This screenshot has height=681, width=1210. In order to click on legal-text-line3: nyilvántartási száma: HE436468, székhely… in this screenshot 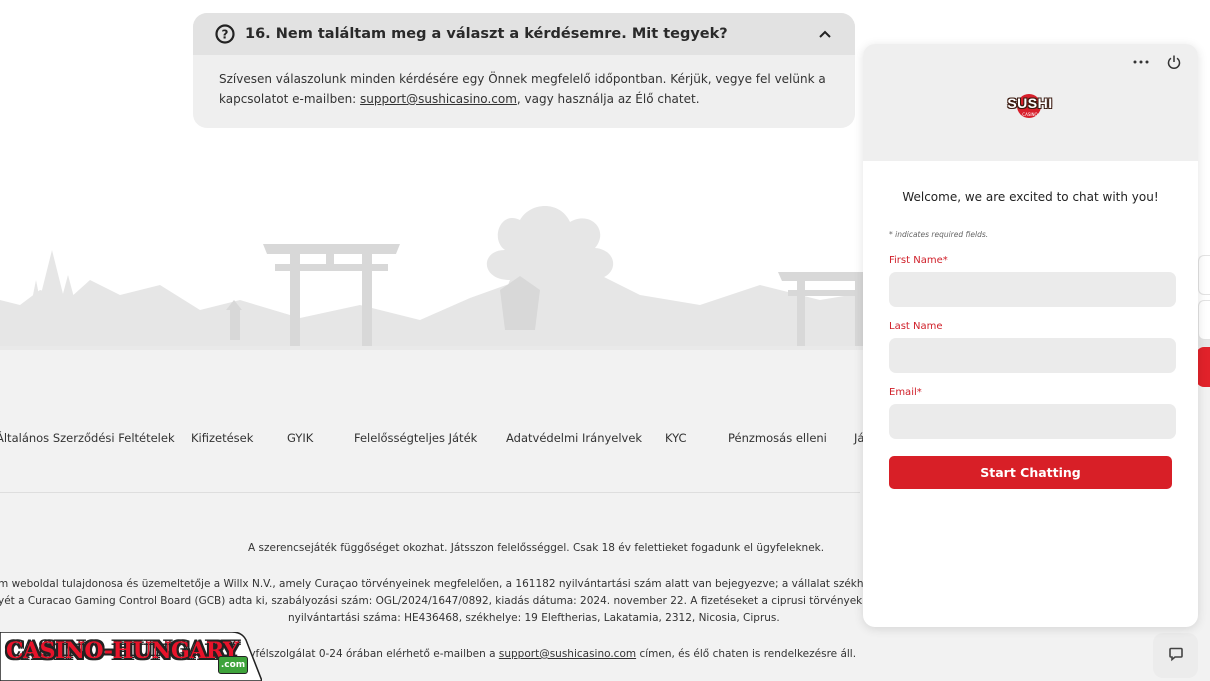, I will do `click(534, 618)`.